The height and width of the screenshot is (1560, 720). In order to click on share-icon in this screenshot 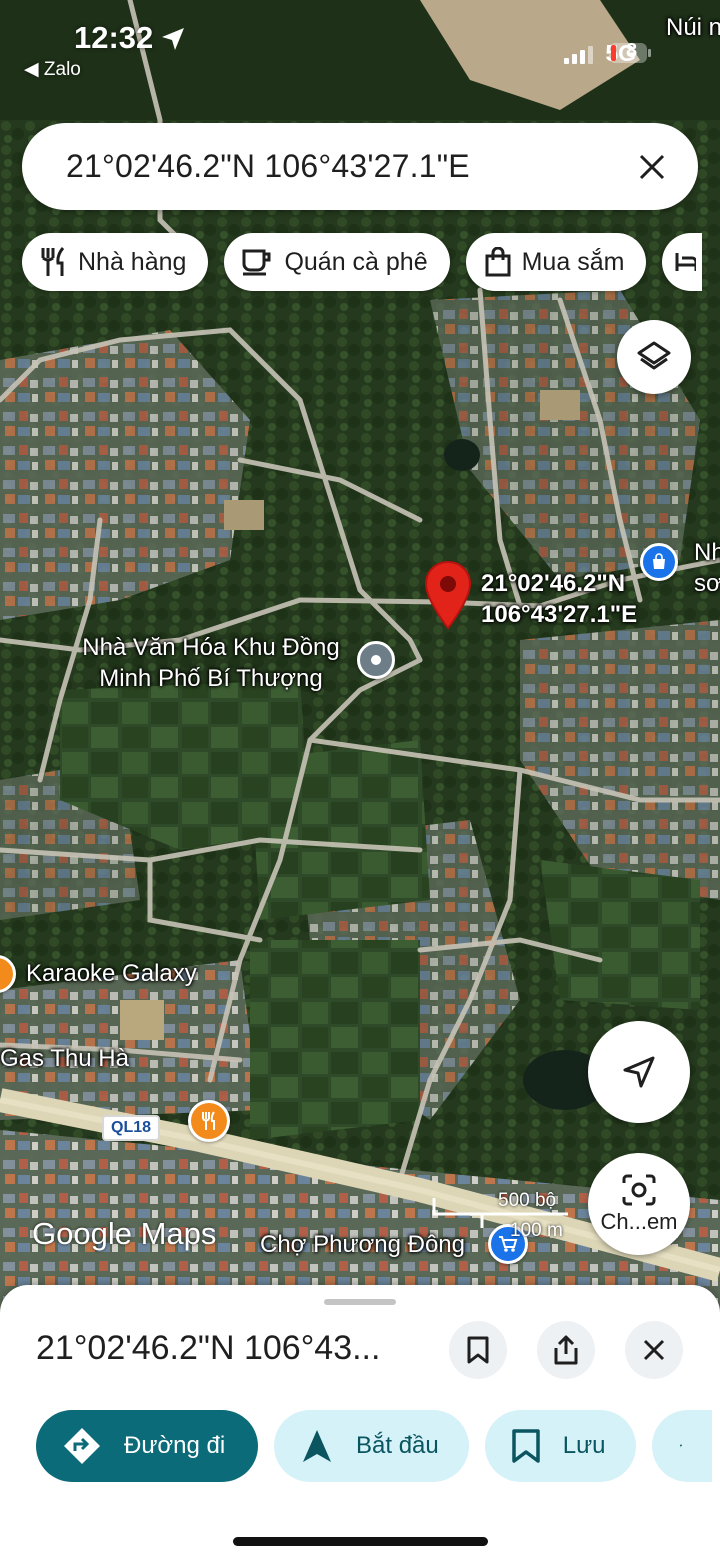, I will do `click(566, 1350)`.